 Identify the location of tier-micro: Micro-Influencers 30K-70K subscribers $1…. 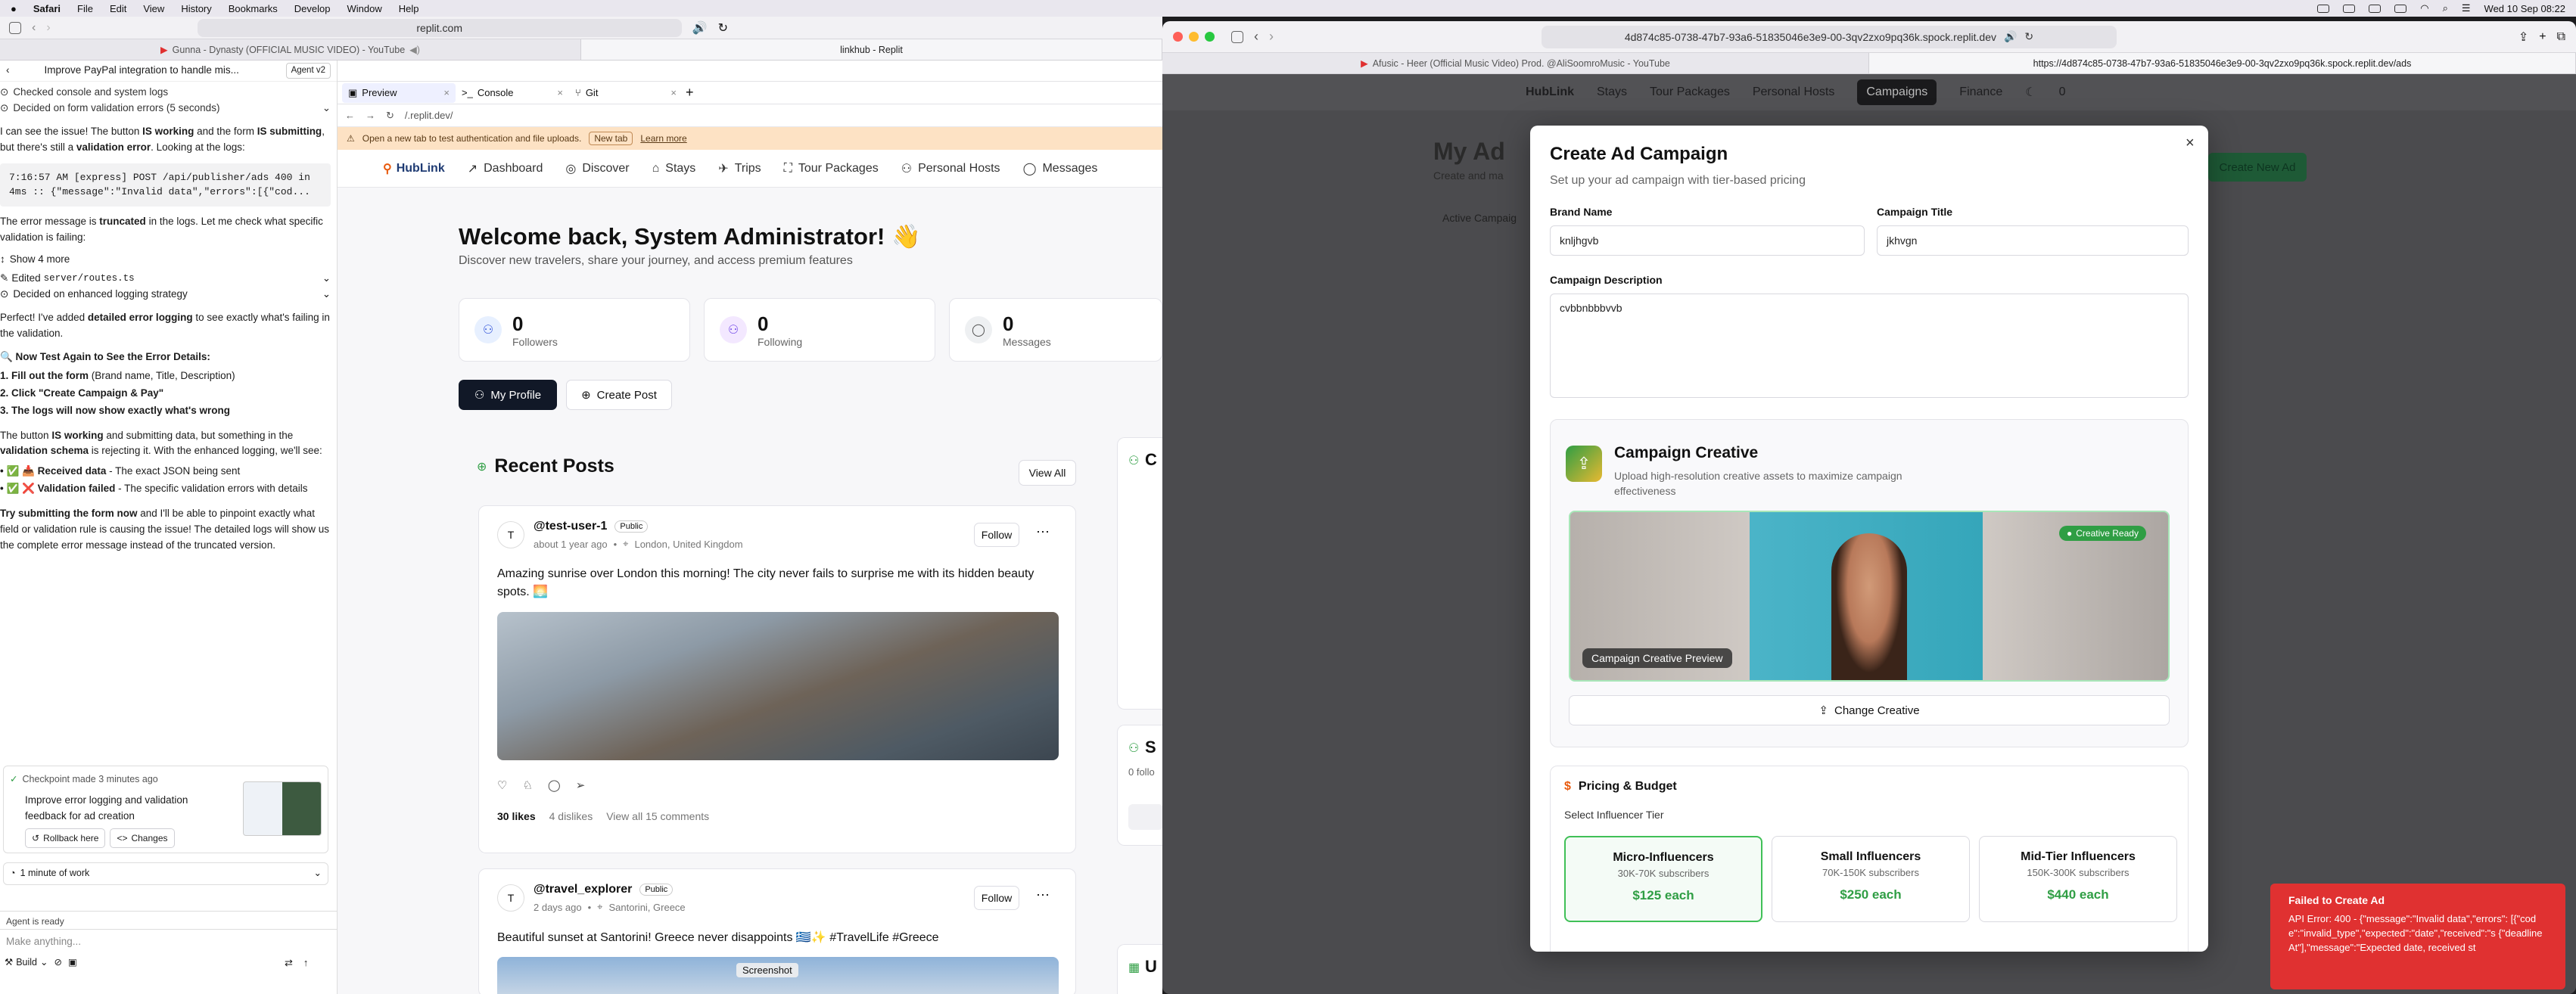
(1663, 879).